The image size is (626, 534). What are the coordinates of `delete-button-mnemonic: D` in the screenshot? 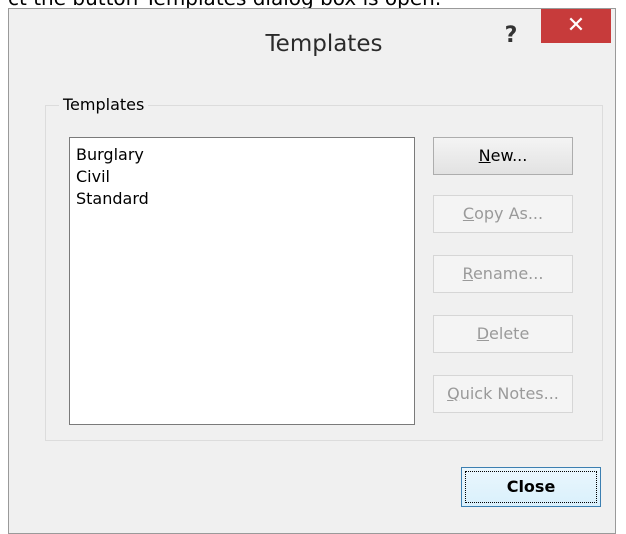 It's located at (483, 333).